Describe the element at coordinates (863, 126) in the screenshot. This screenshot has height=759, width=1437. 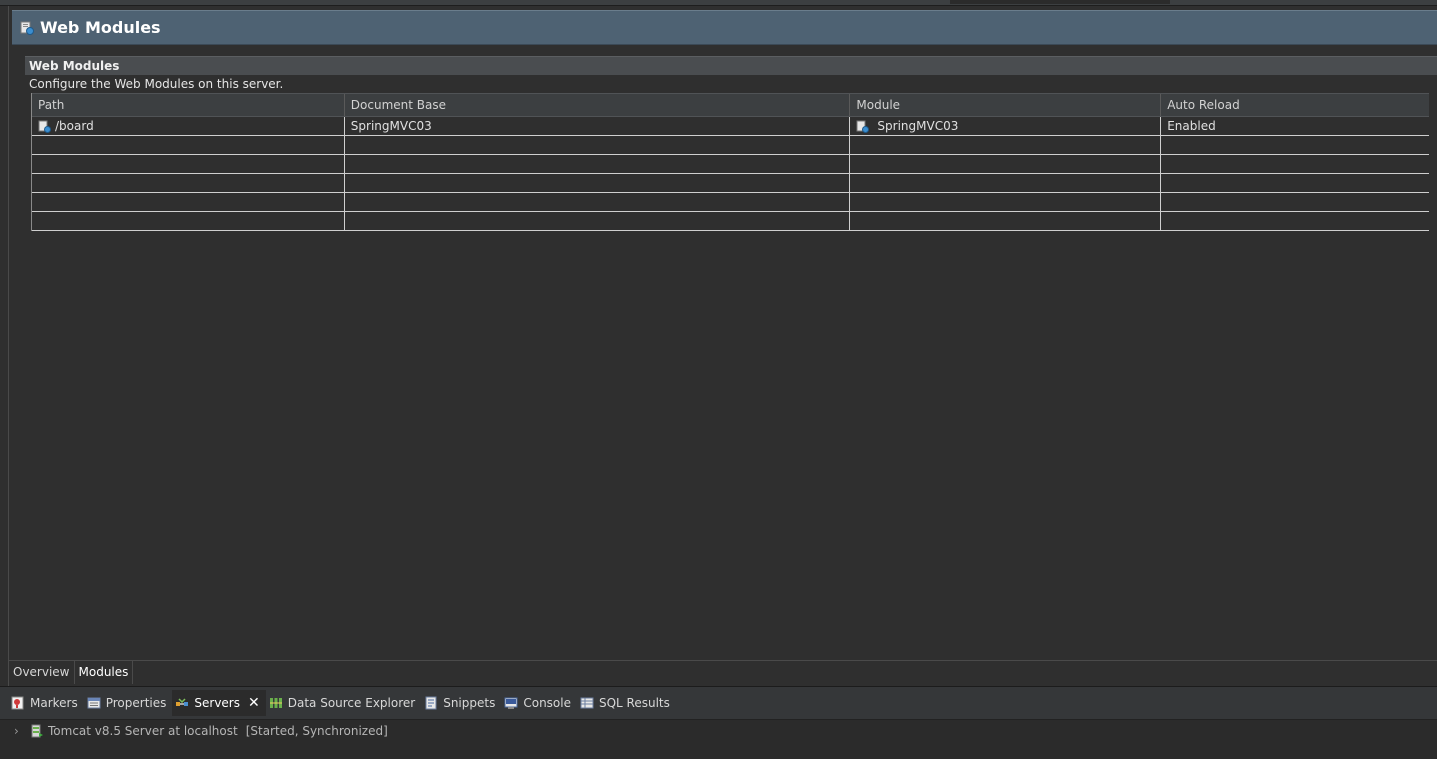
I see `web-project-icon` at that location.